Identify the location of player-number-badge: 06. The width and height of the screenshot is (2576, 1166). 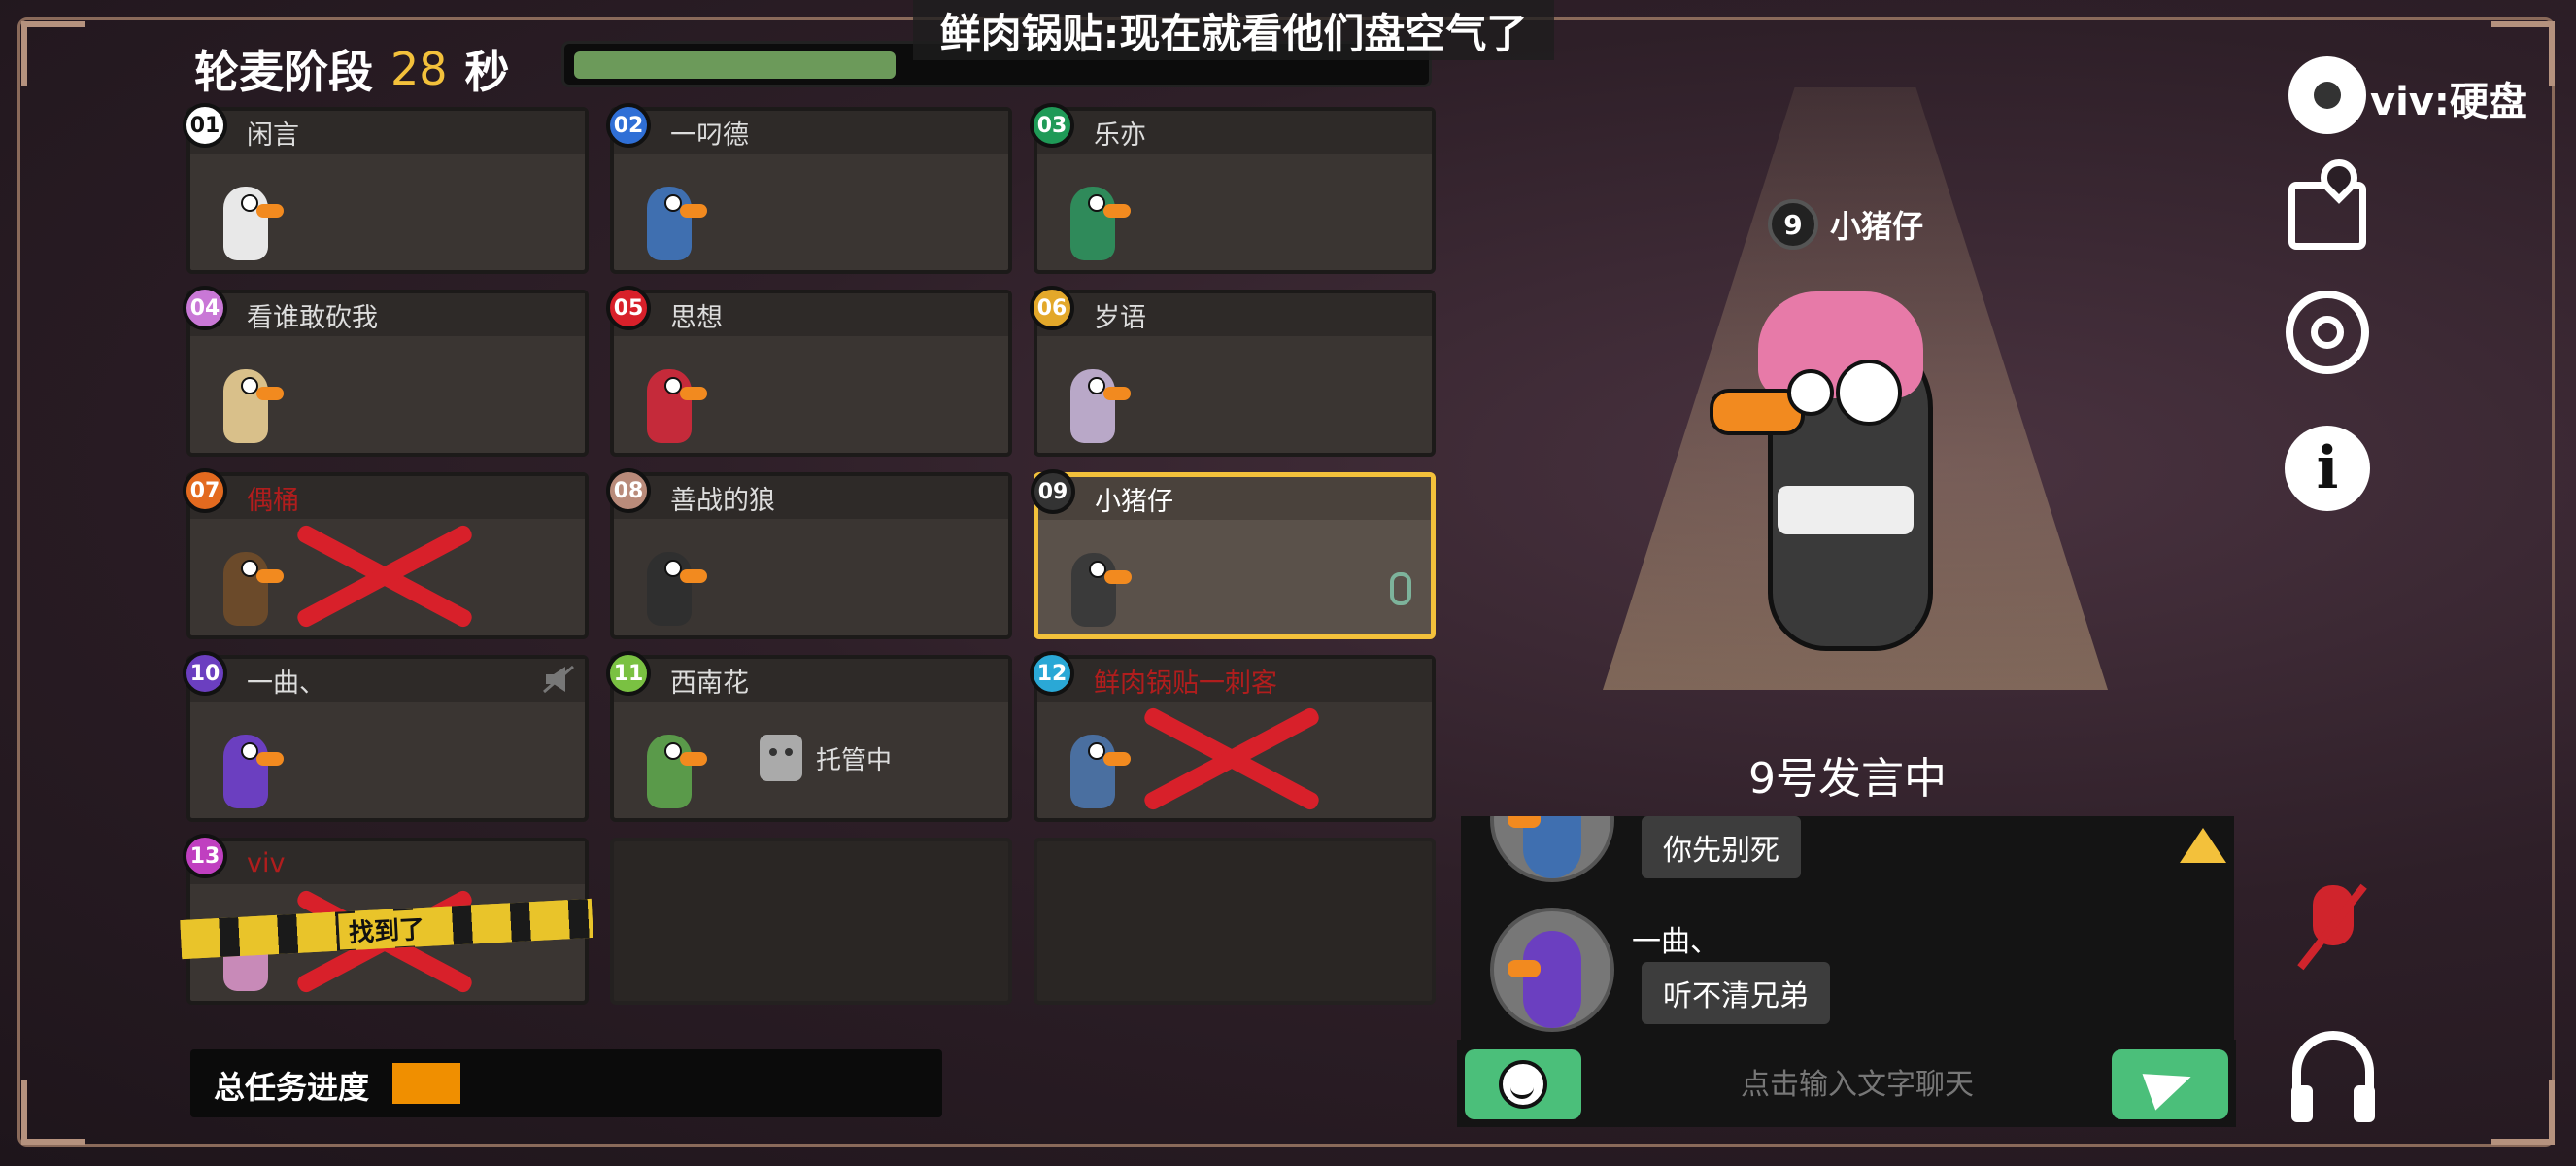
(1052, 308).